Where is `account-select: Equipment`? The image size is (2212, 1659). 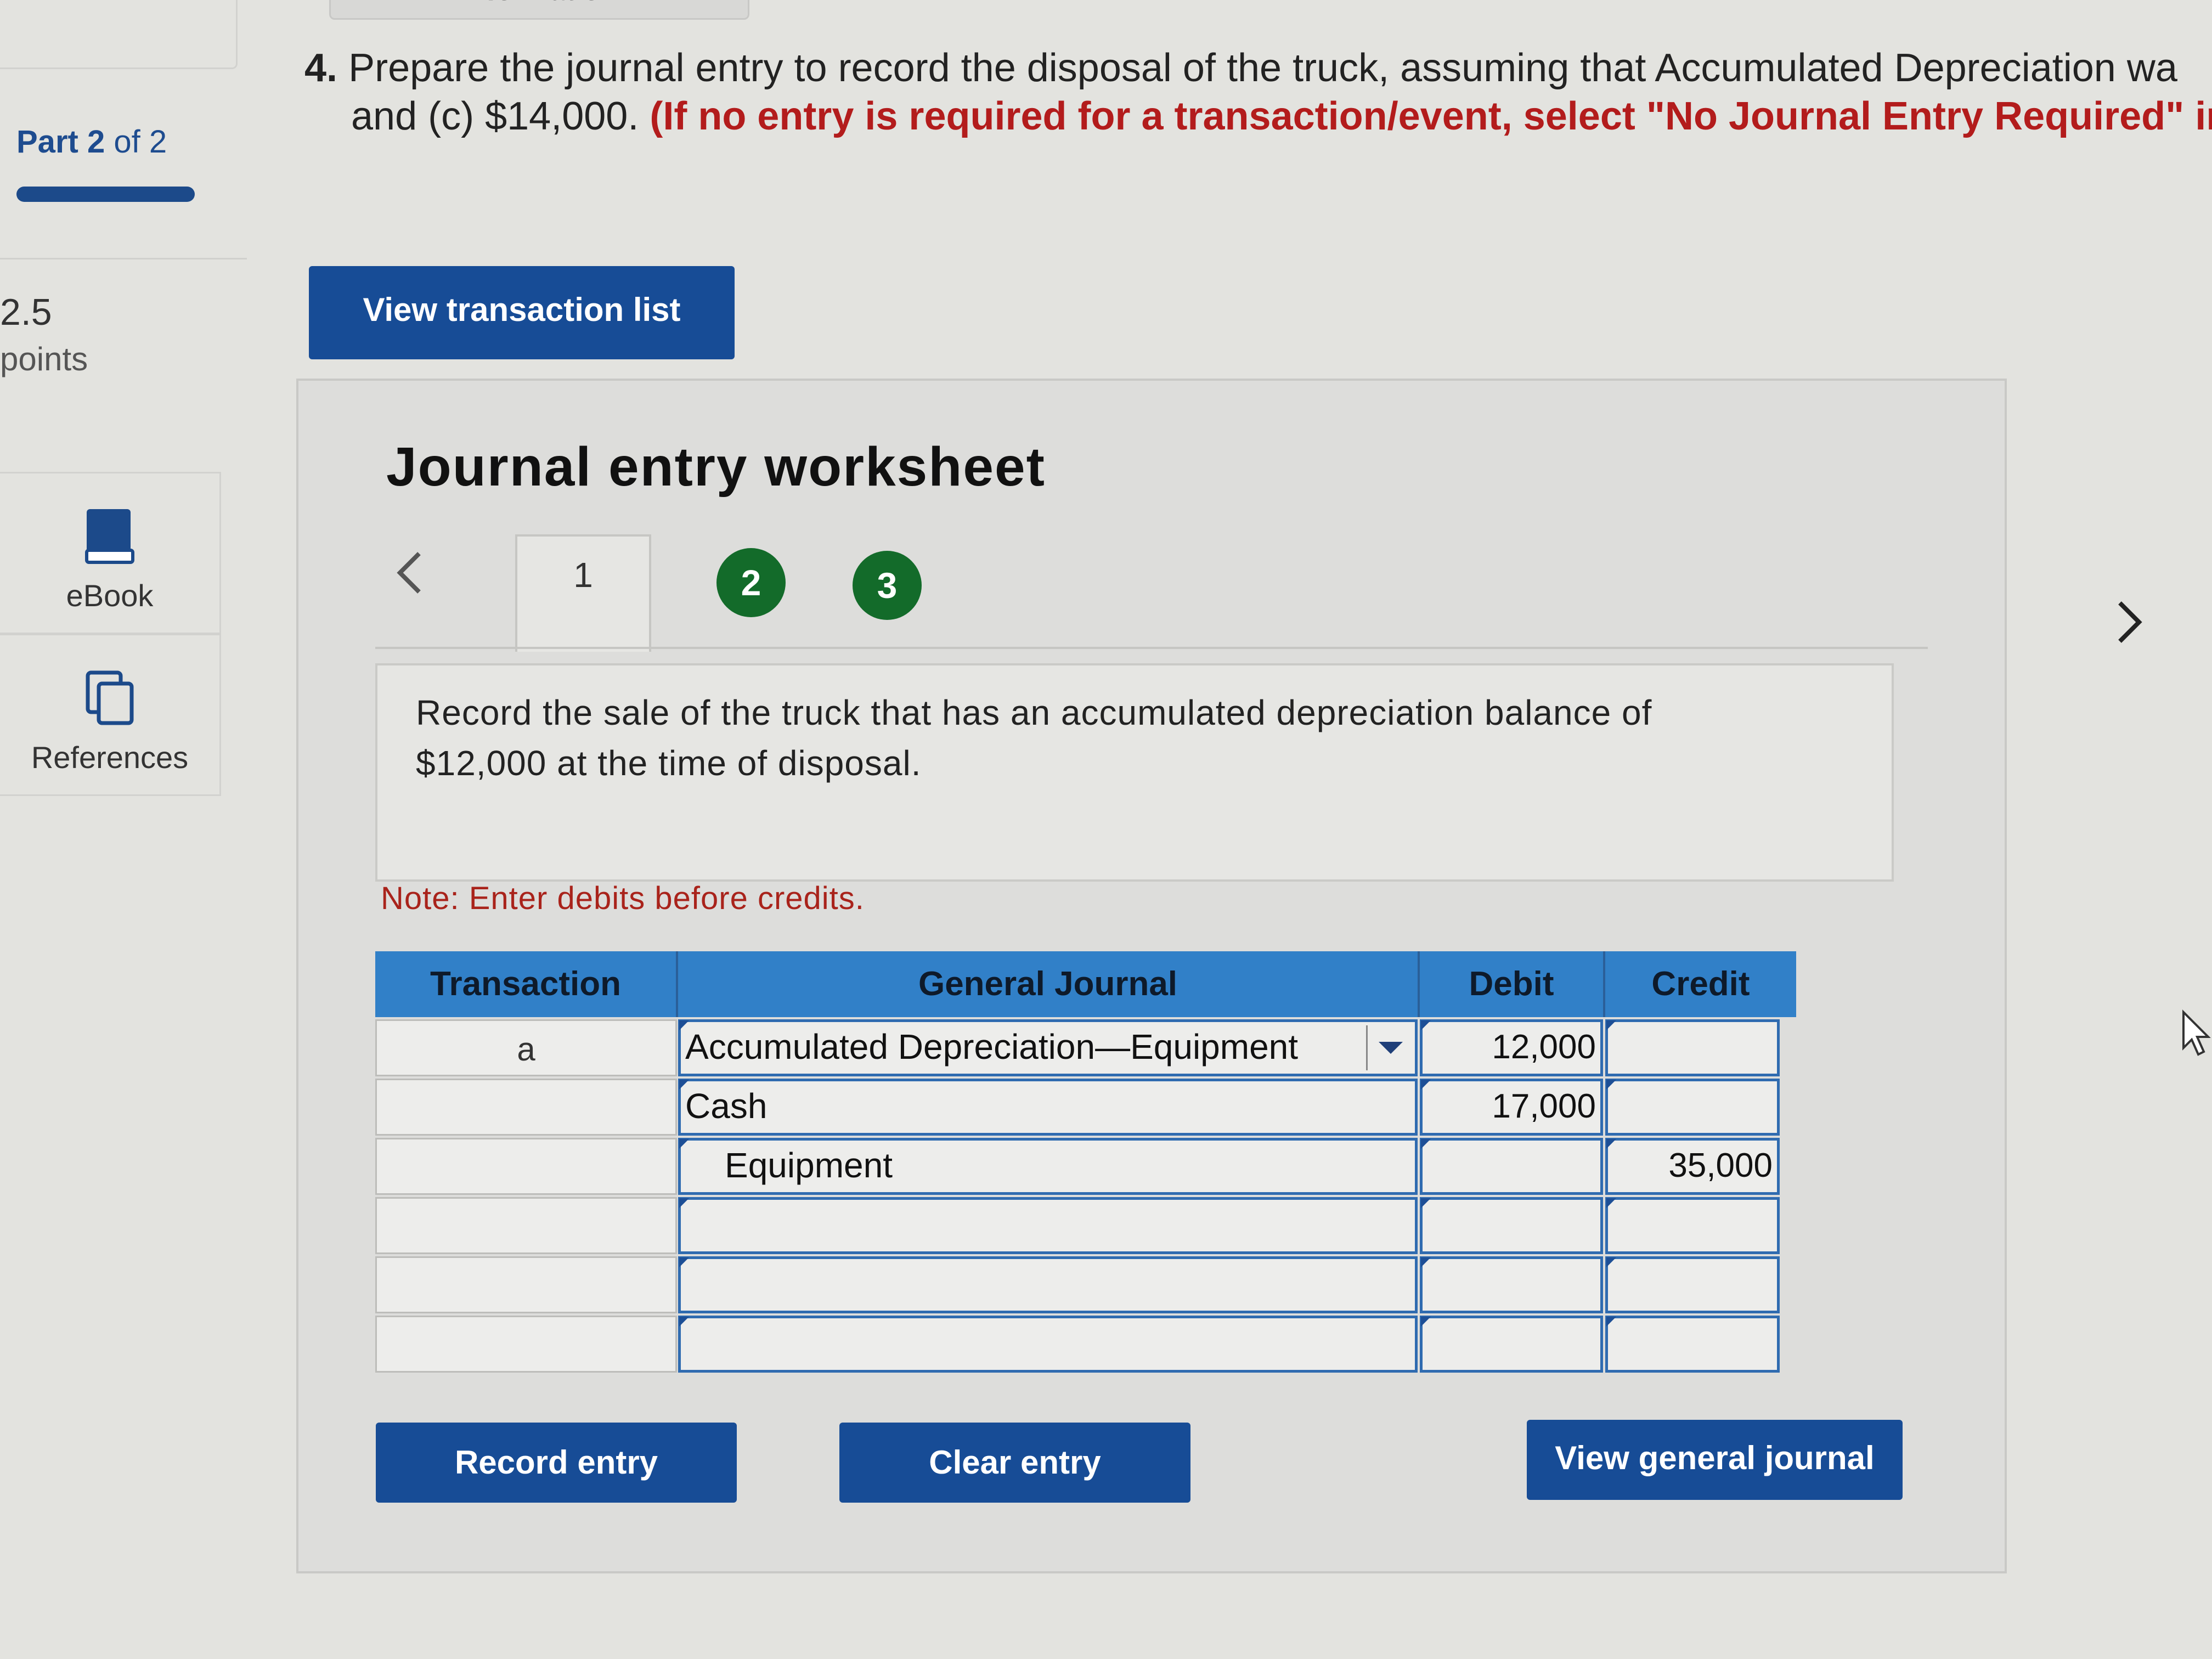
account-select: Equipment is located at coordinates (1048, 1166).